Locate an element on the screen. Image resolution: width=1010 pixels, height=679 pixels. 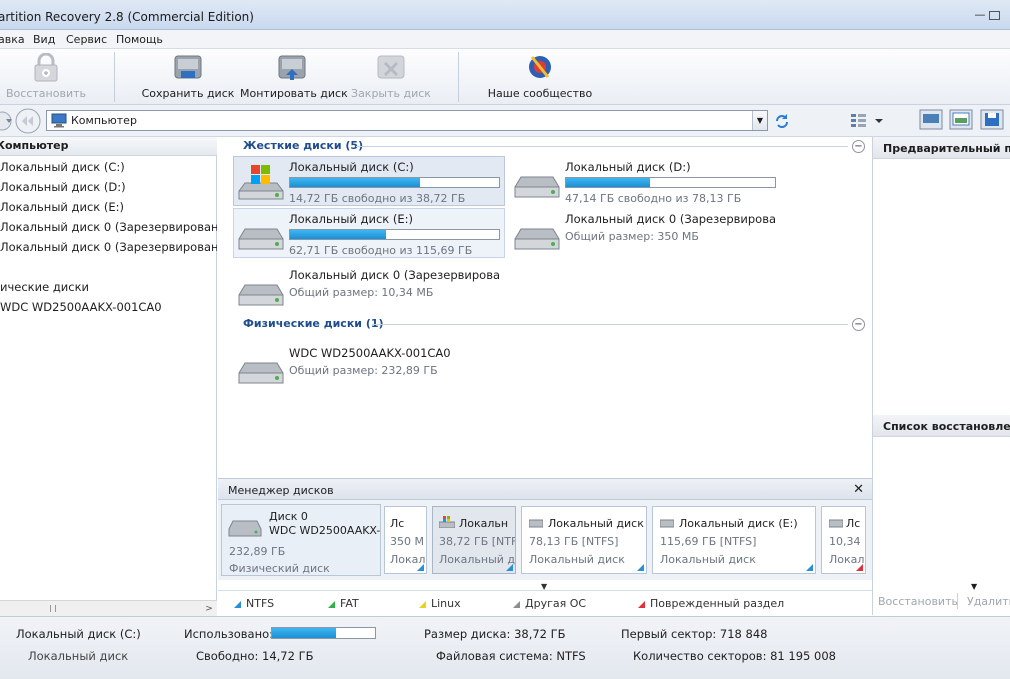
legend-other-os: Другая ОС is located at coordinates (549, 603).